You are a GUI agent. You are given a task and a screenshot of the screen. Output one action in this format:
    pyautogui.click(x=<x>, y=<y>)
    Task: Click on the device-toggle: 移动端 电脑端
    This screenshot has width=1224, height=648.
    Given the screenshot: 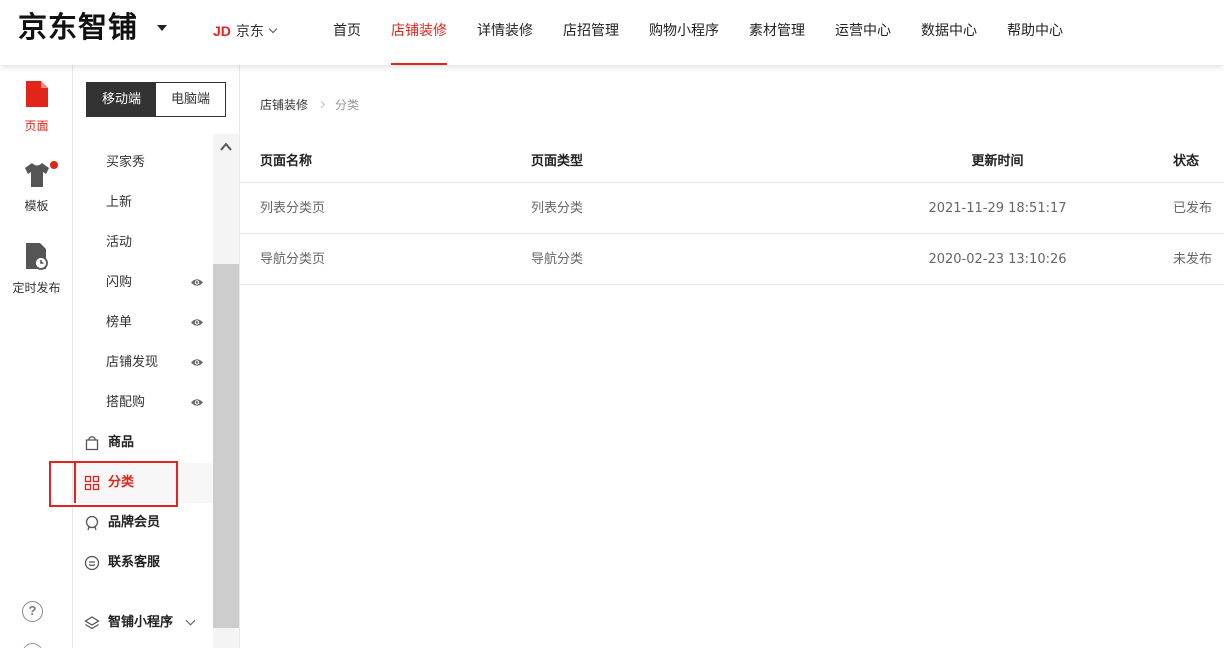 What is the action you would take?
    pyautogui.click(x=156, y=99)
    